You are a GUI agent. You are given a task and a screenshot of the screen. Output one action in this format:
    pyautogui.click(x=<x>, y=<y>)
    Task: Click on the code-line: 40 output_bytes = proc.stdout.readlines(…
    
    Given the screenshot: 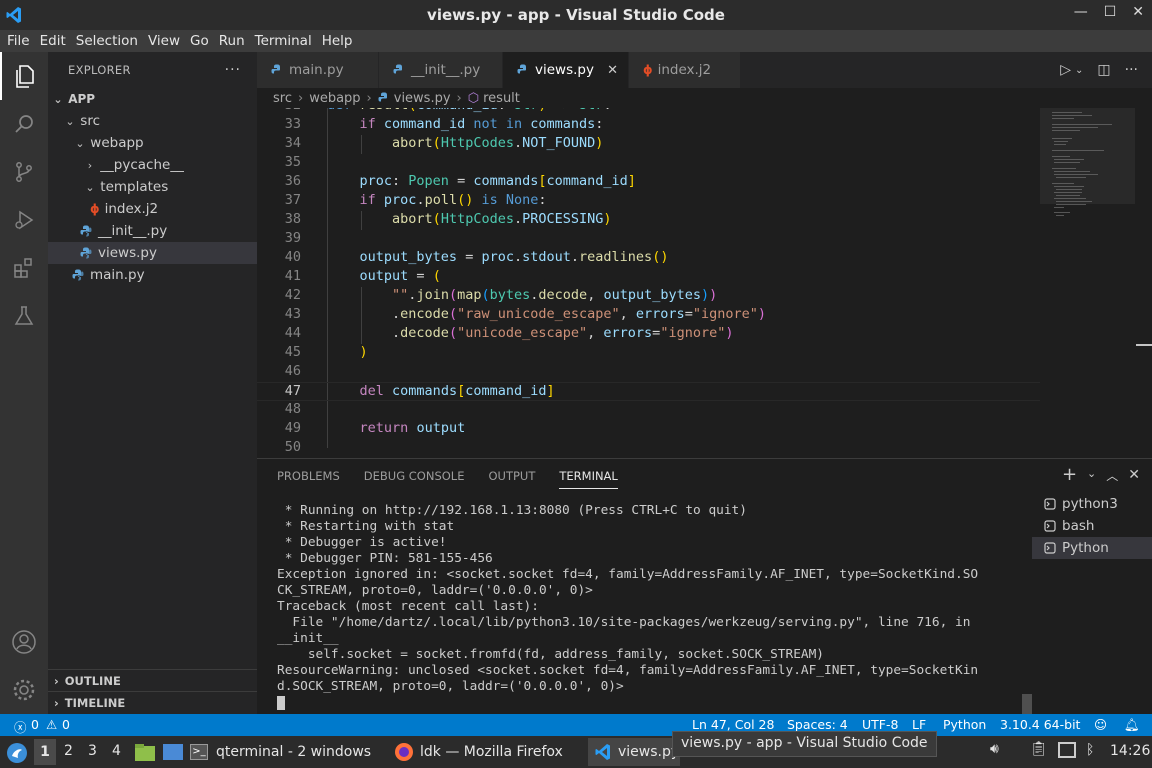 What is the action you would take?
    pyautogui.click(x=476, y=257)
    